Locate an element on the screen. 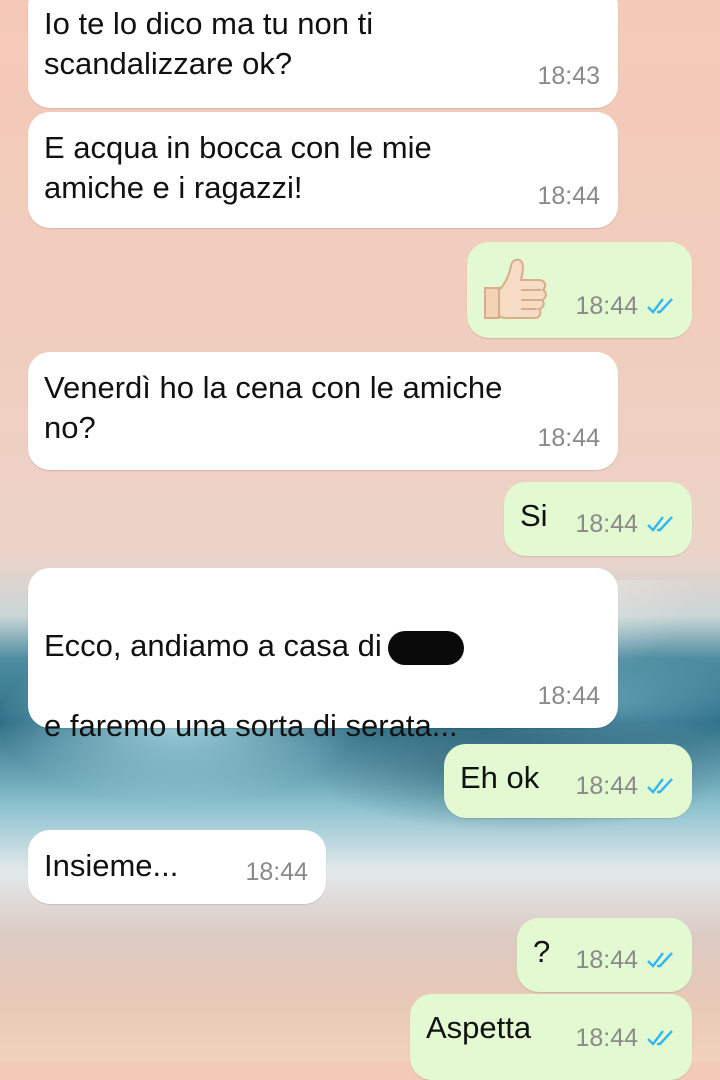  message-time: 18:43 is located at coordinates (568, 76).